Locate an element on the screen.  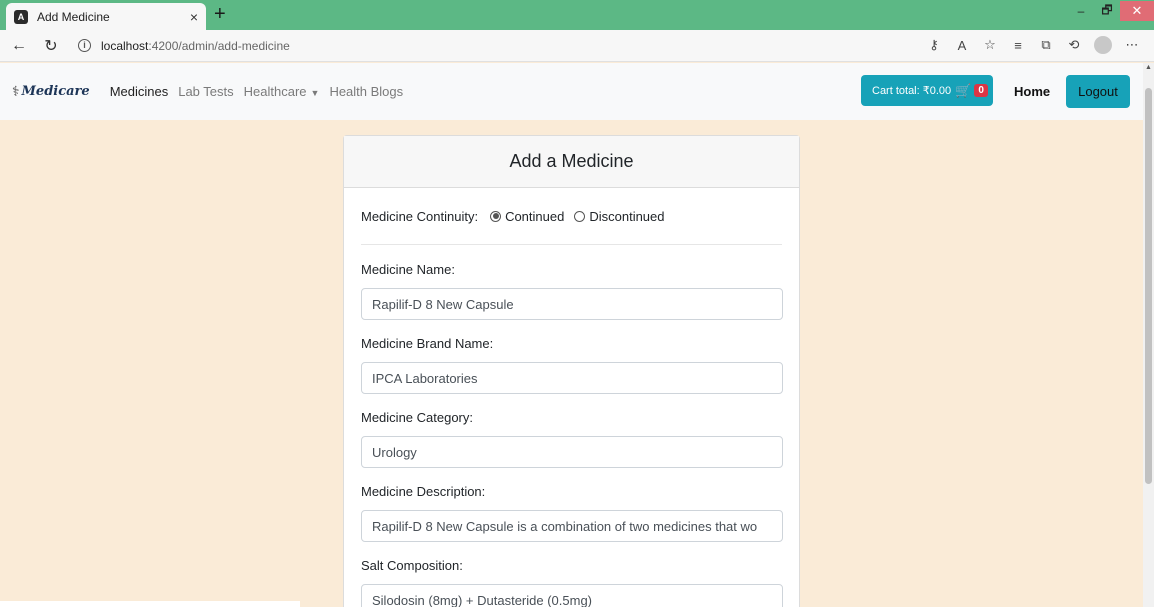
page-title: Add a Medicine is located at coordinates (571, 161).